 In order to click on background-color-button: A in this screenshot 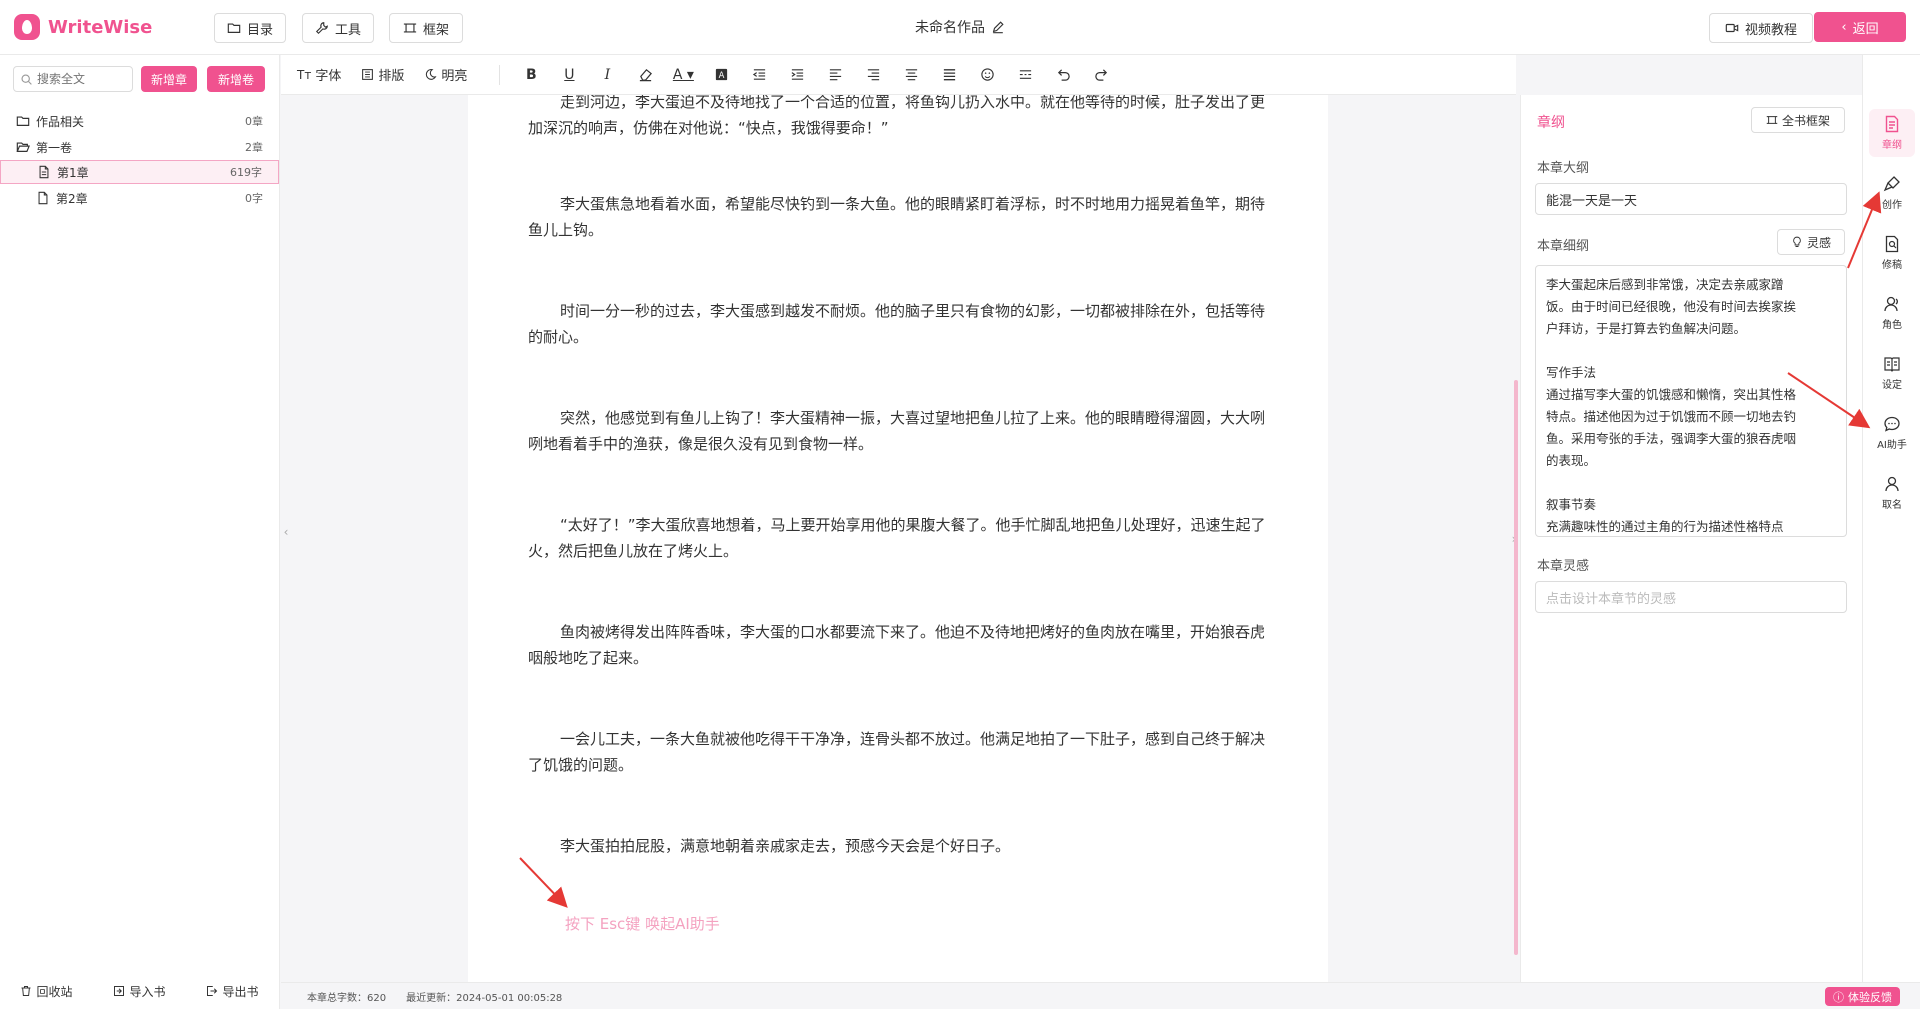, I will do `click(721, 75)`.